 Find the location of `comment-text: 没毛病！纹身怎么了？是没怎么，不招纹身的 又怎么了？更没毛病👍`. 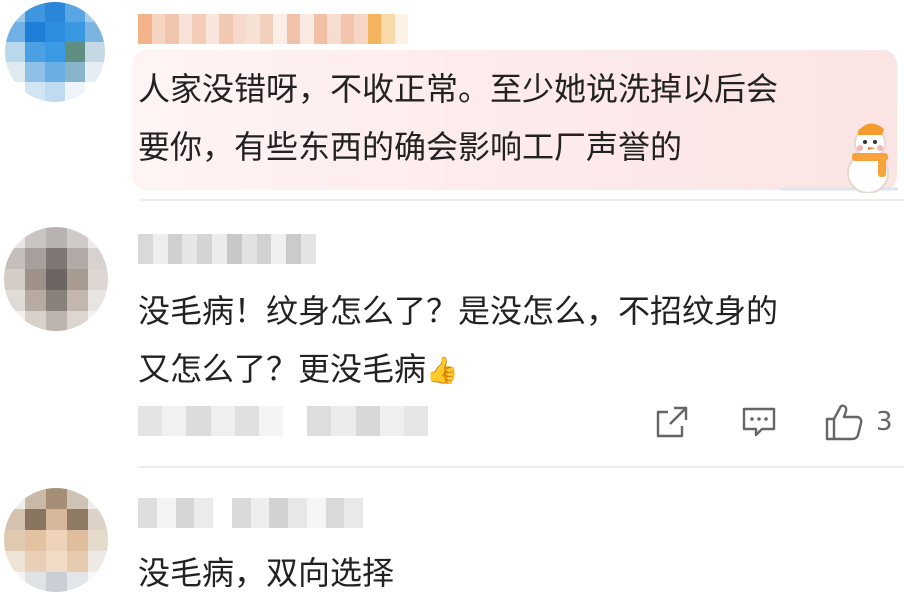

comment-text: 没毛病！纹身怎么了？是没怎么，不招纹身的 又怎么了？更没毛病👍 is located at coordinates (458, 341).